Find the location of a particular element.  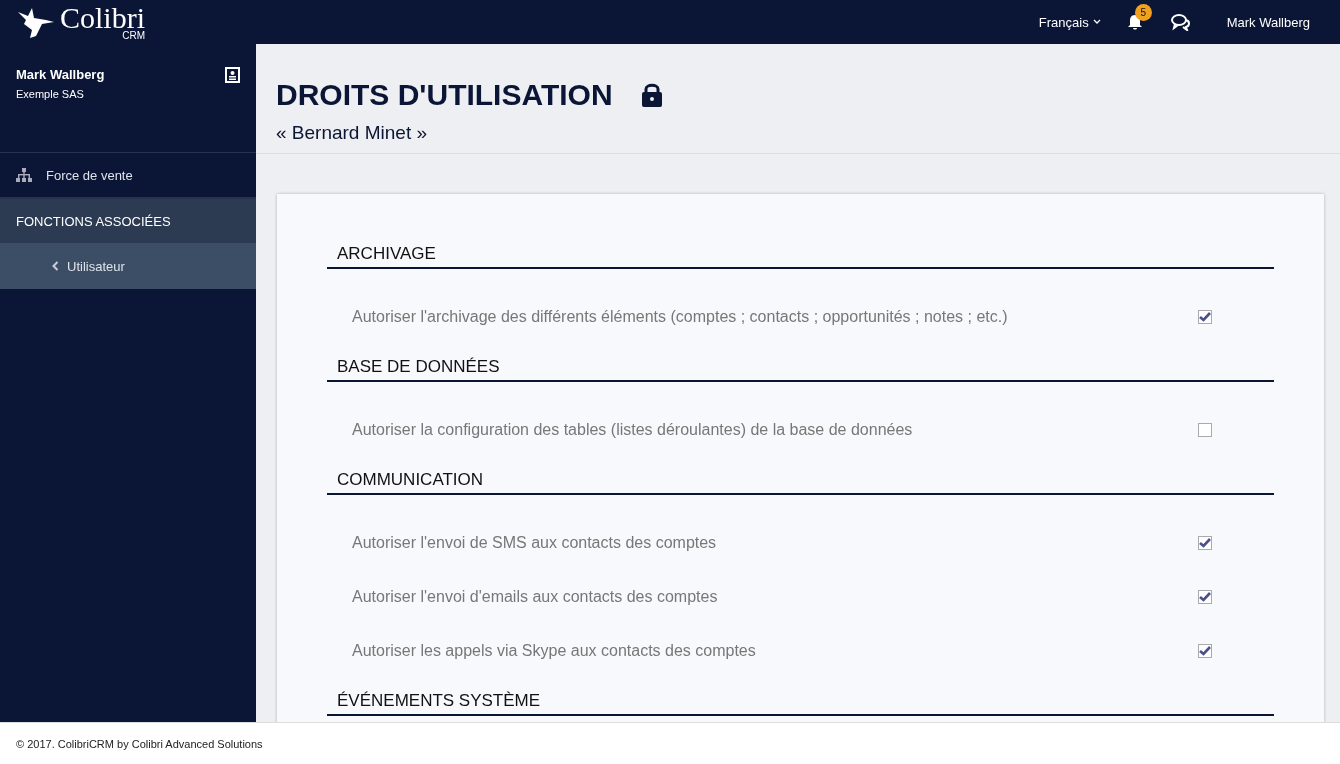

section-heading: ÉVÉNEMENTS SYSTÈME is located at coordinates (800, 703).